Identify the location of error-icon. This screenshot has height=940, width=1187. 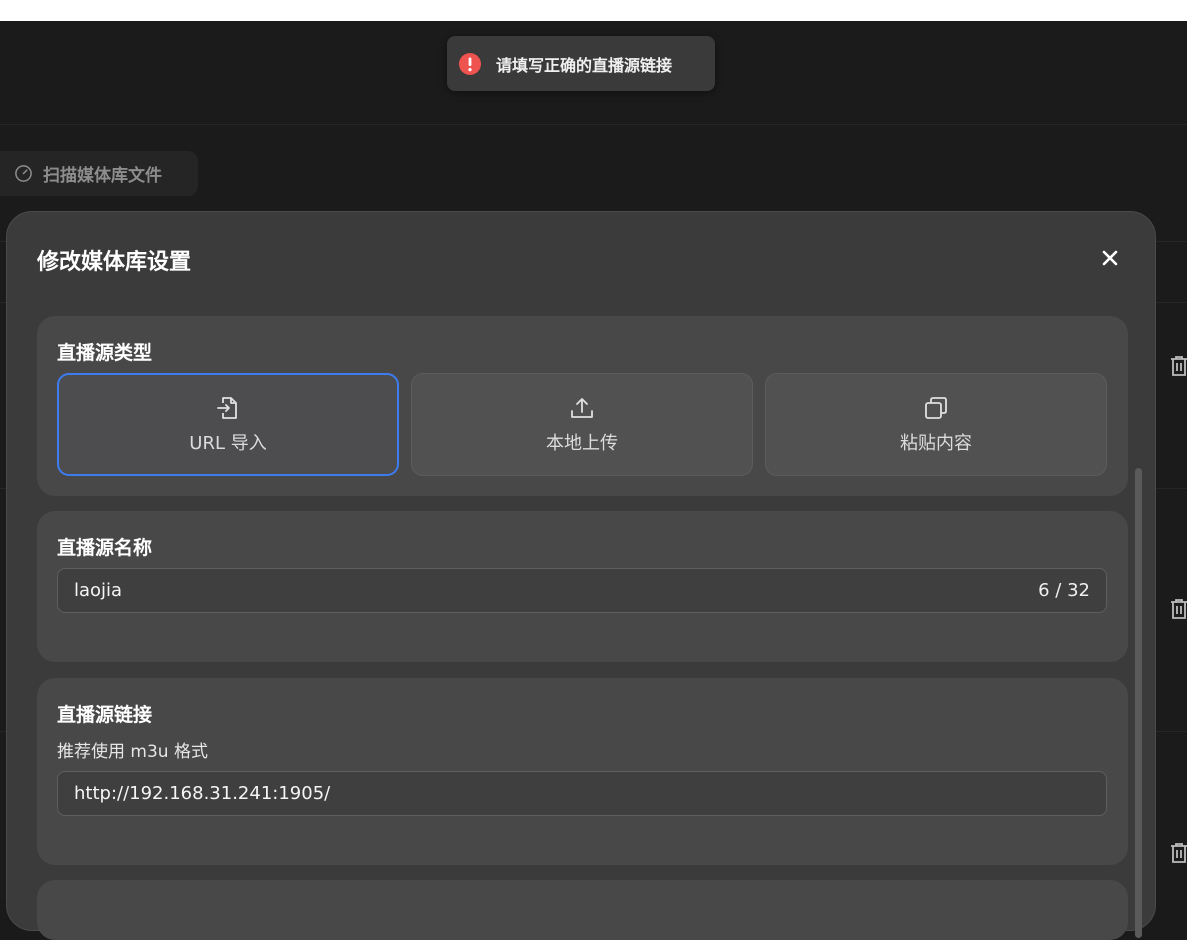
(470, 63).